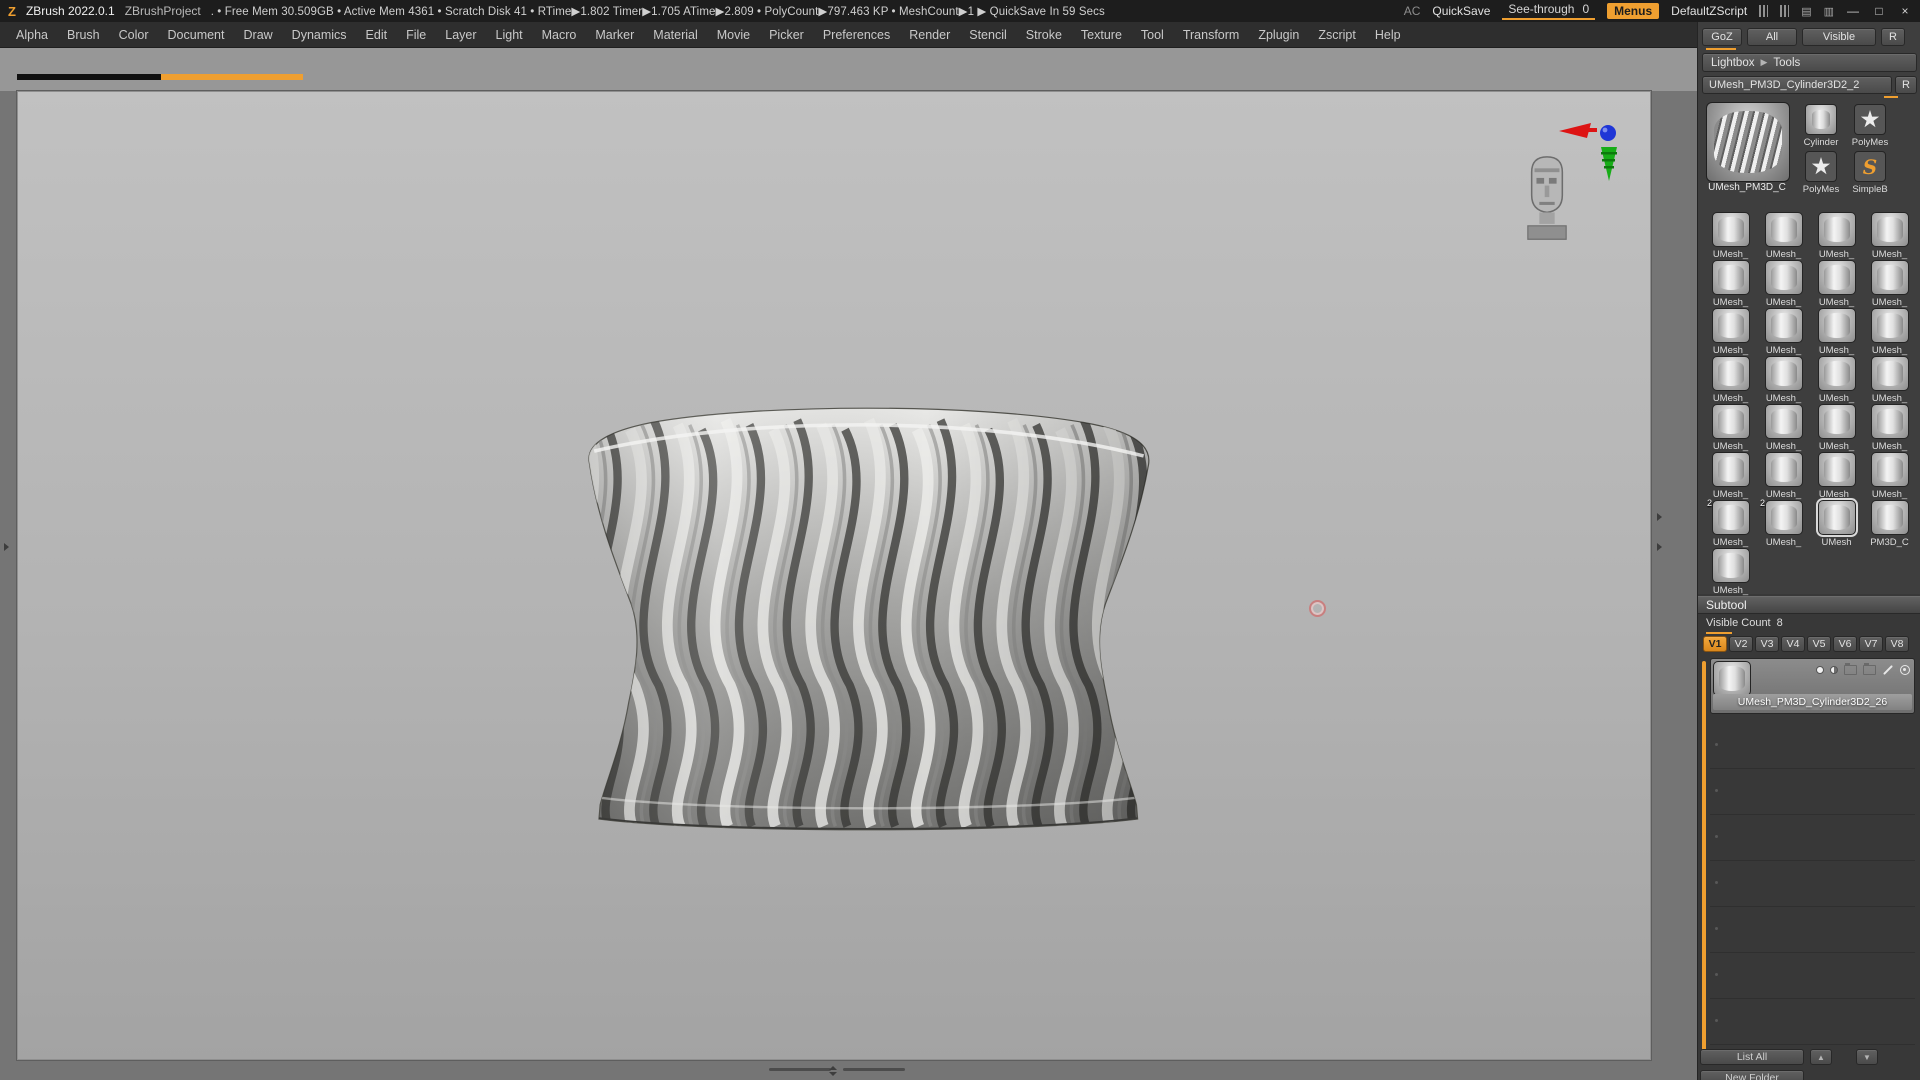  What do you see at coordinates (160, 77) in the screenshot?
I see `lightbox-divider-bar` at bounding box center [160, 77].